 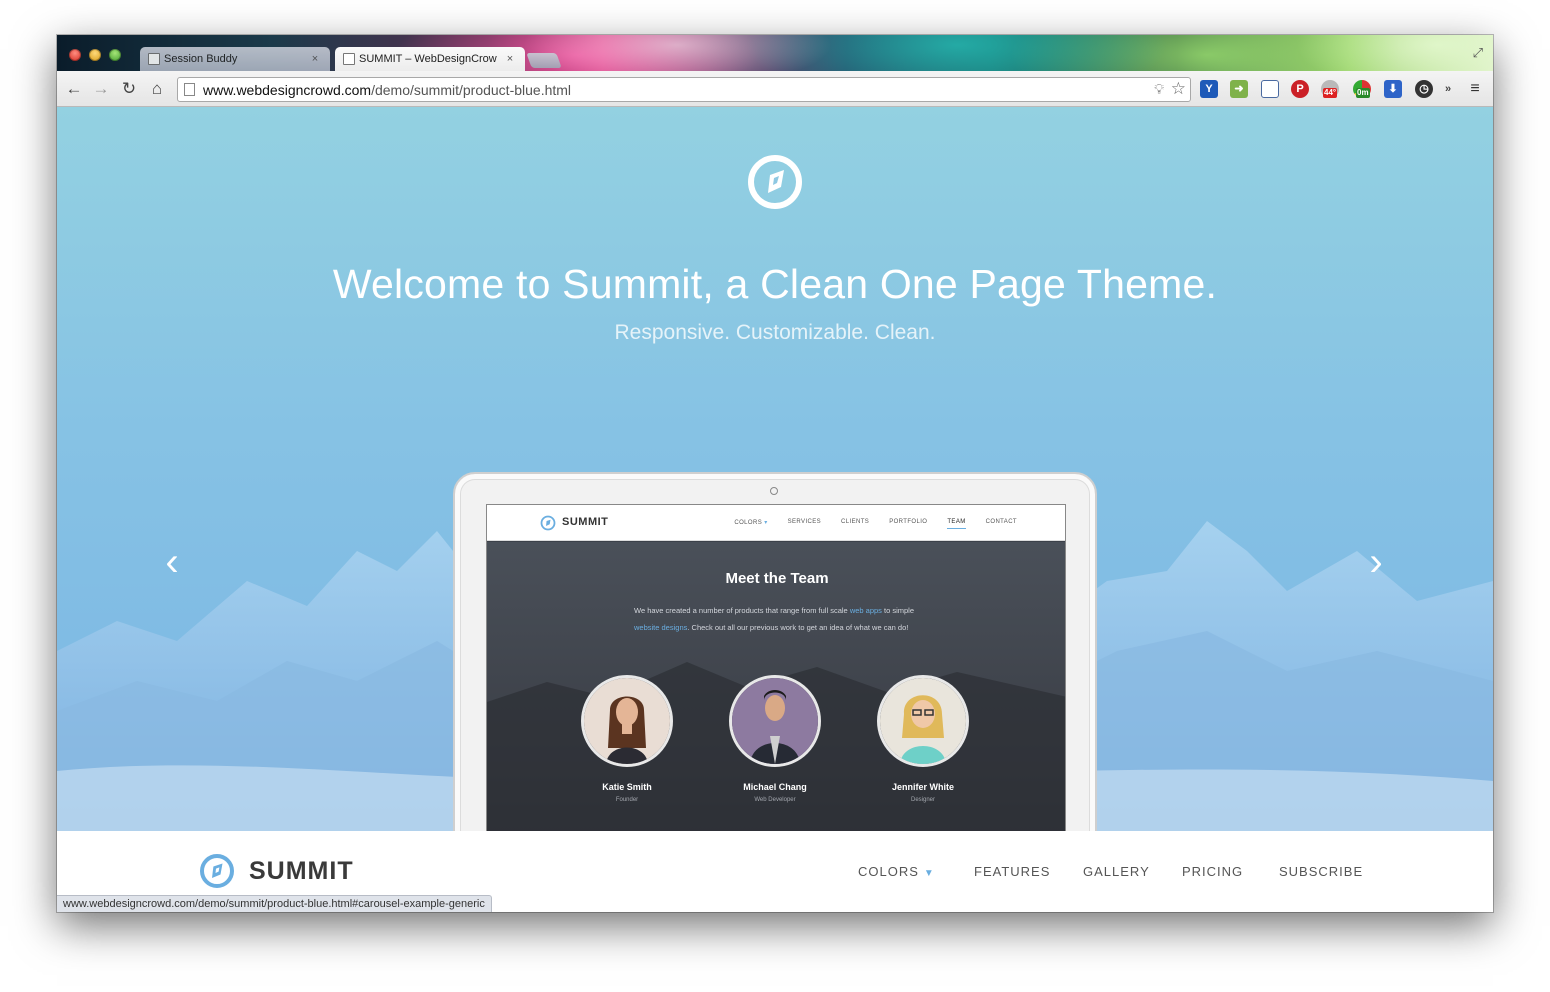 I want to click on timer-icon: 0m, so click(x=1362, y=89).